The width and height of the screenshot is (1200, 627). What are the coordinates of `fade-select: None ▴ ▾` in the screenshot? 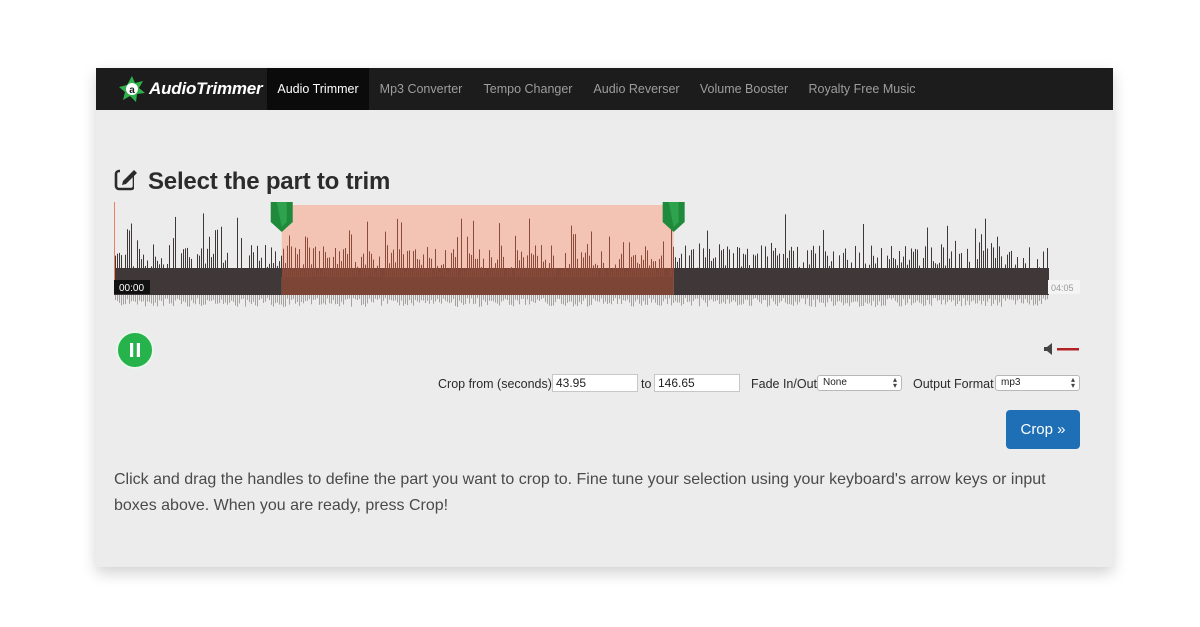 It's located at (859, 383).